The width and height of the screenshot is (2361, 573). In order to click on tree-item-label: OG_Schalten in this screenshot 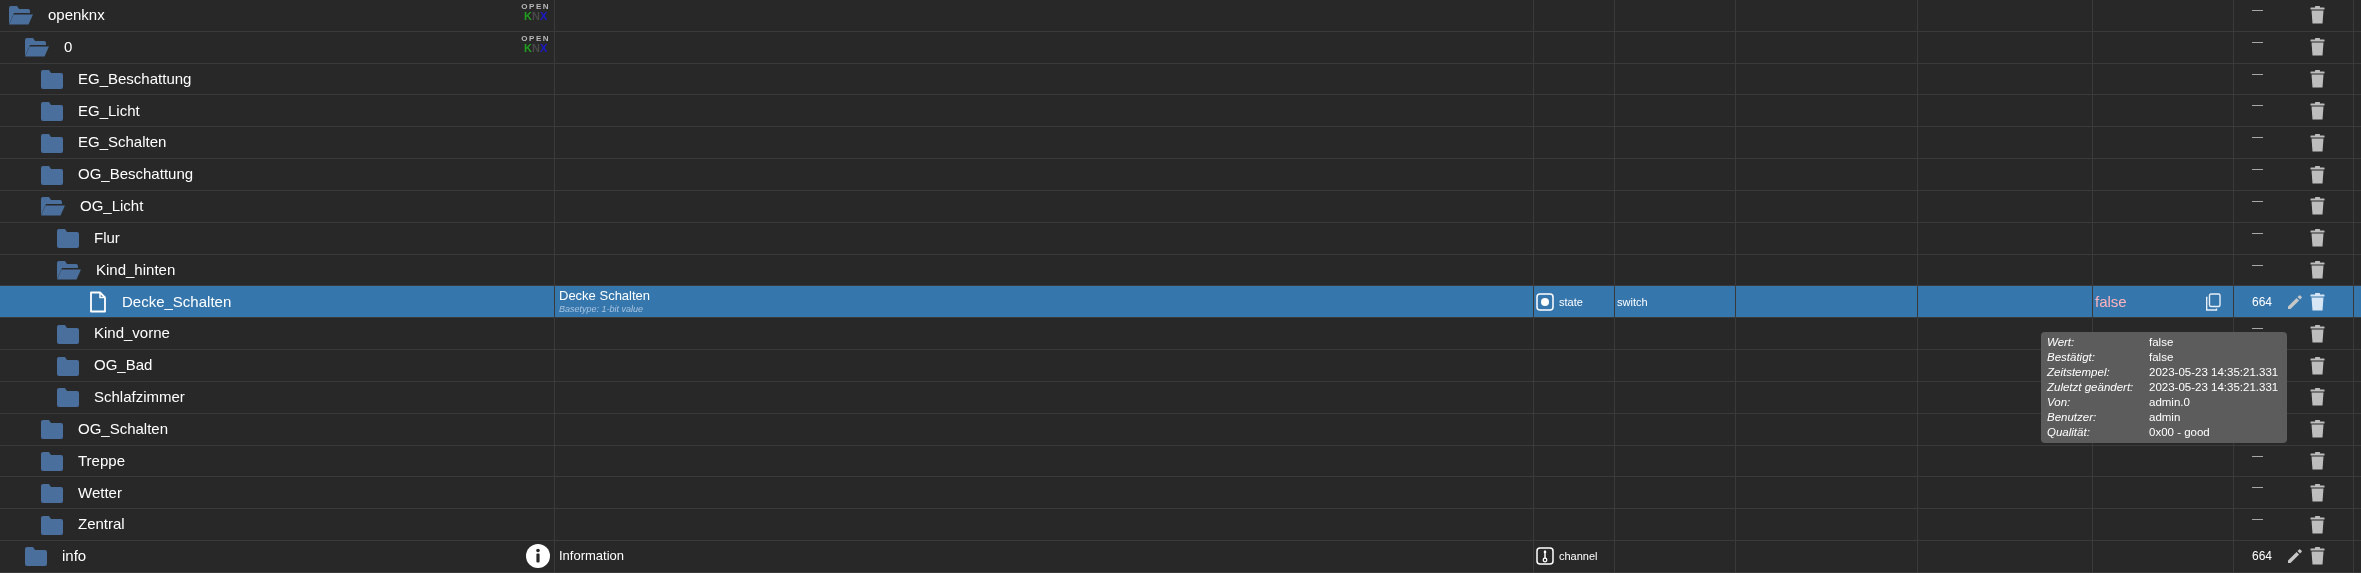, I will do `click(123, 429)`.